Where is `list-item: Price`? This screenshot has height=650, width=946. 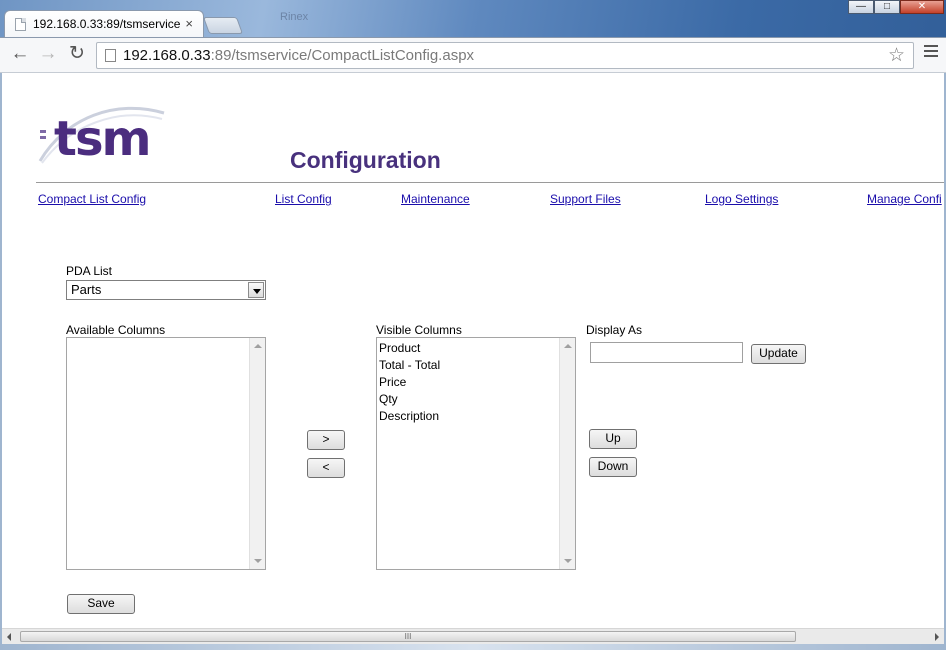 list-item: Price is located at coordinates (477, 382).